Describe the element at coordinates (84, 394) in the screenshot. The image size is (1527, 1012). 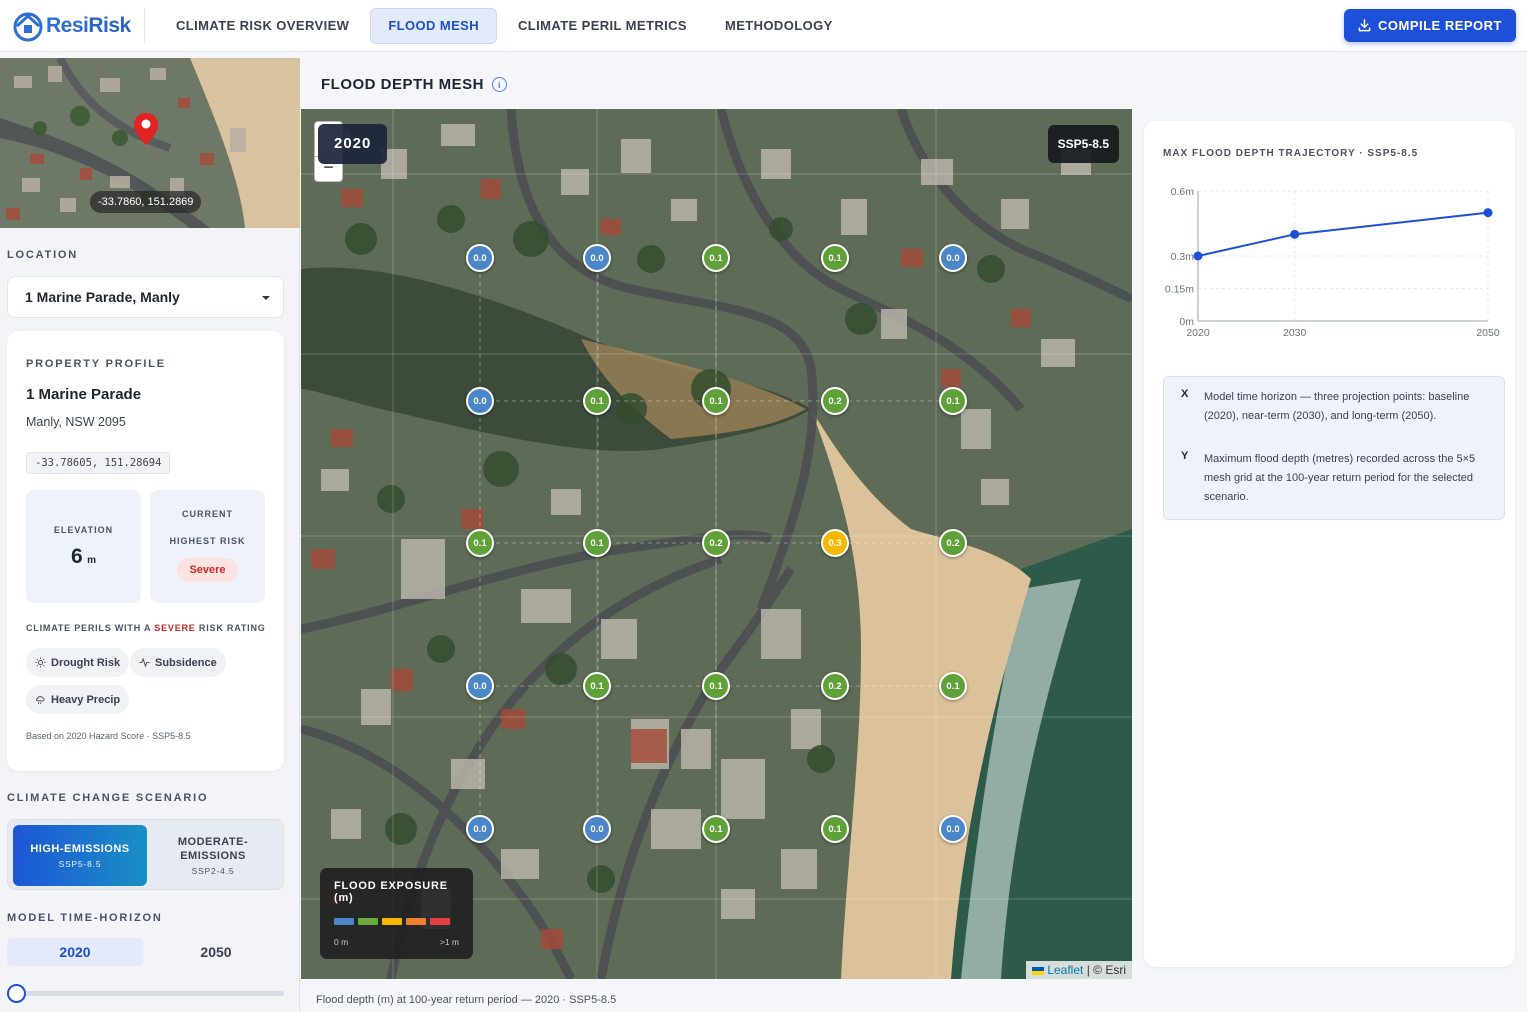
I see `property-street: 1 Marine Parade` at that location.